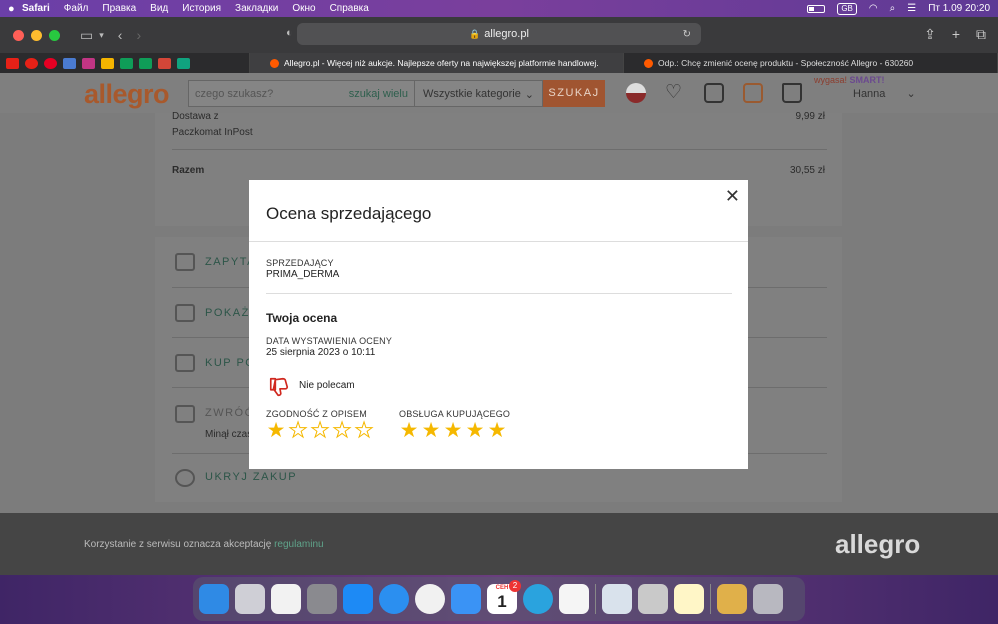  What do you see at coordinates (893, 8) in the screenshot?
I see `spotlight-icon: ⌕` at bounding box center [893, 8].